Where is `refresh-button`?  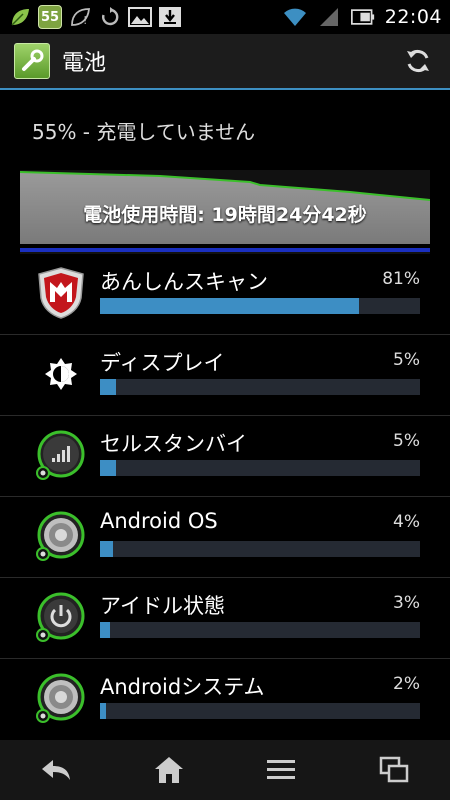
refresh-button is located at coordinates (418, 61).